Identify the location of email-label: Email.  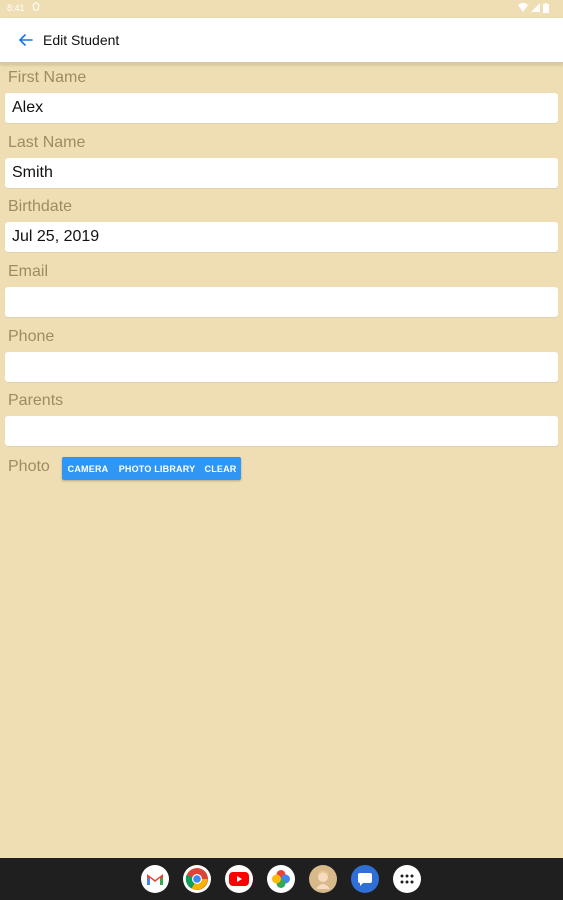
(28, 271).